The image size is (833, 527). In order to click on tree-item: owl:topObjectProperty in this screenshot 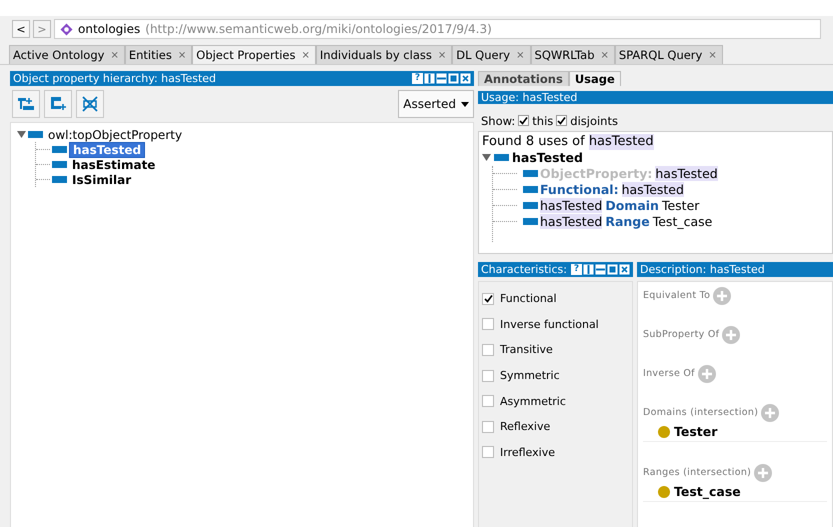, I will do `click(115, 135)`.